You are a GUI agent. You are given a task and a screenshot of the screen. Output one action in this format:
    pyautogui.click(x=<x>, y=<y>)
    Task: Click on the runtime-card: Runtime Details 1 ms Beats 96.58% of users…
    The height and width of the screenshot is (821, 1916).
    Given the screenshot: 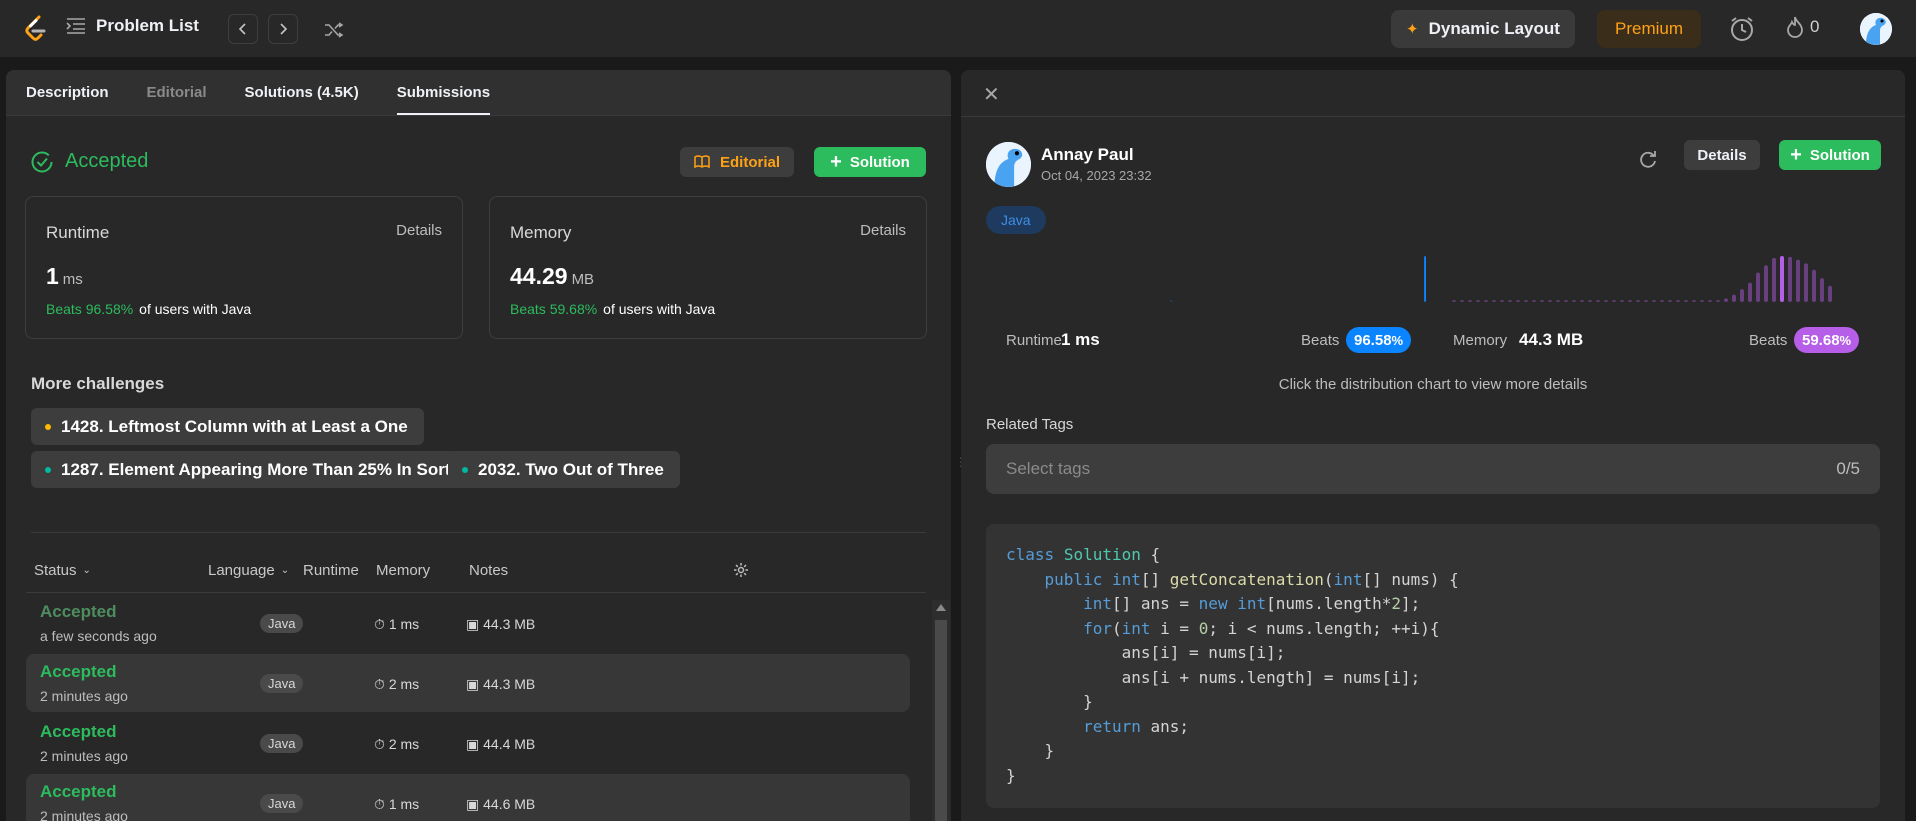 What is the action you would take?
    pyautogui.click(x=244, y=267)
    